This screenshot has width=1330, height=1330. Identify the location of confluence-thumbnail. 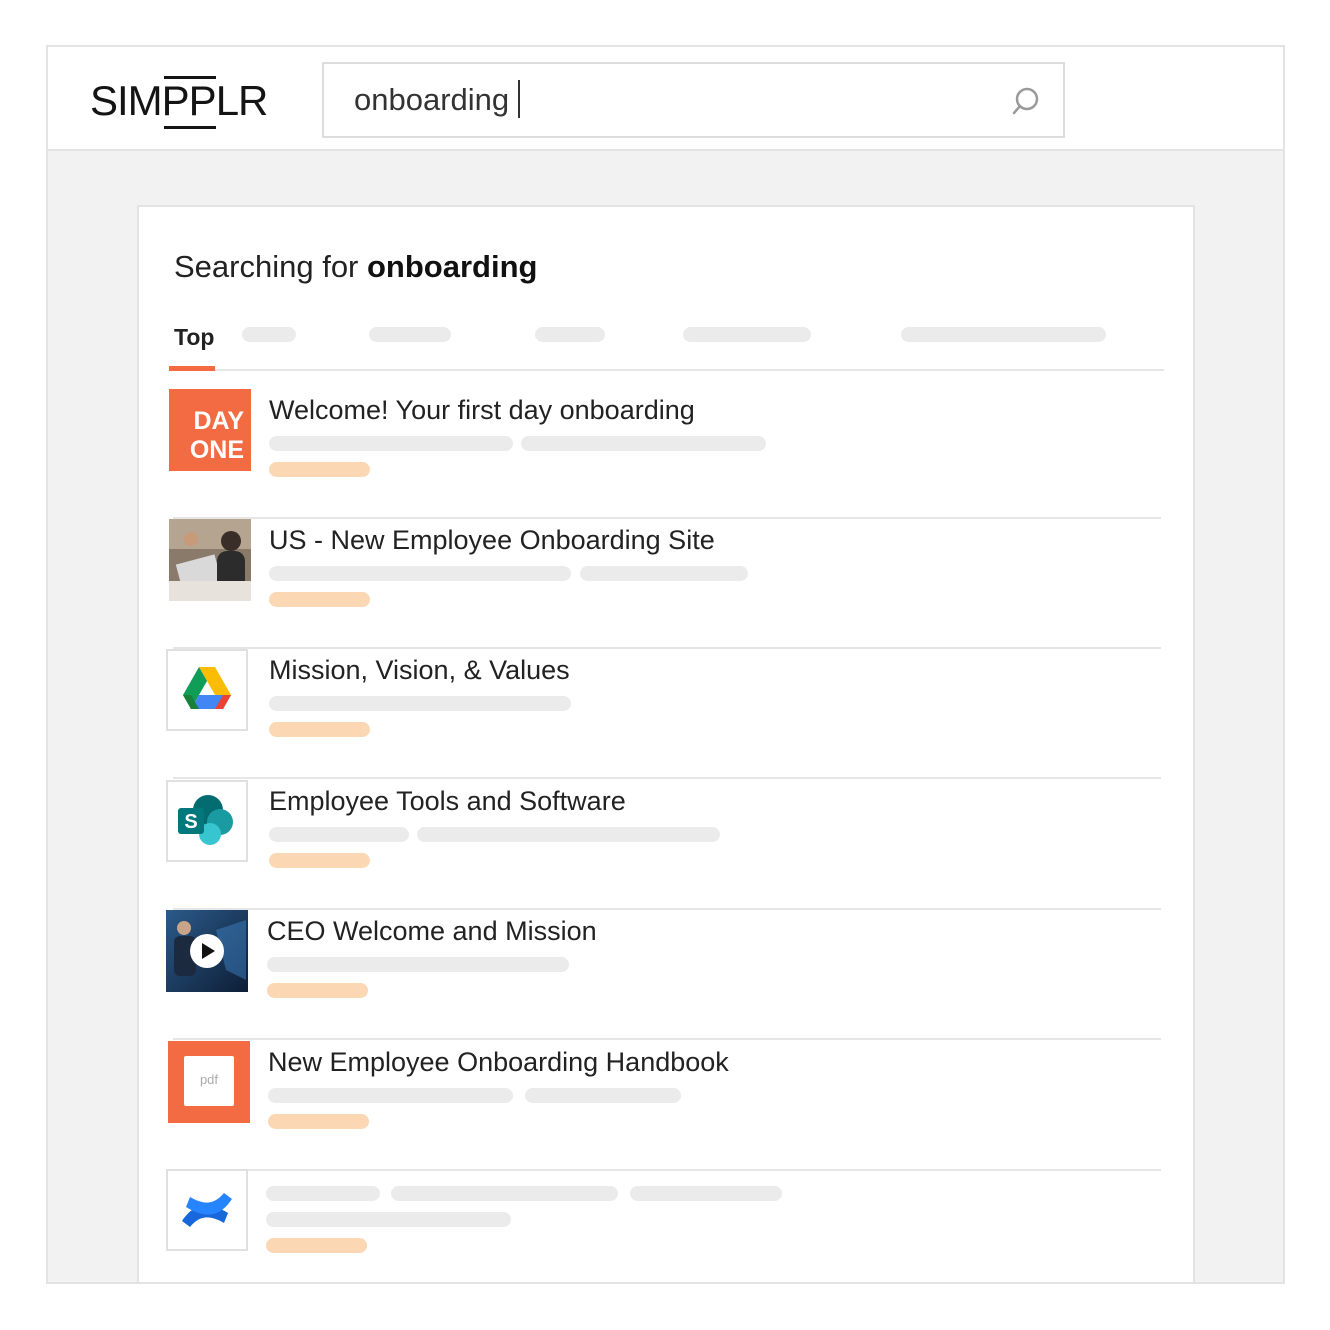
(207, 1210).